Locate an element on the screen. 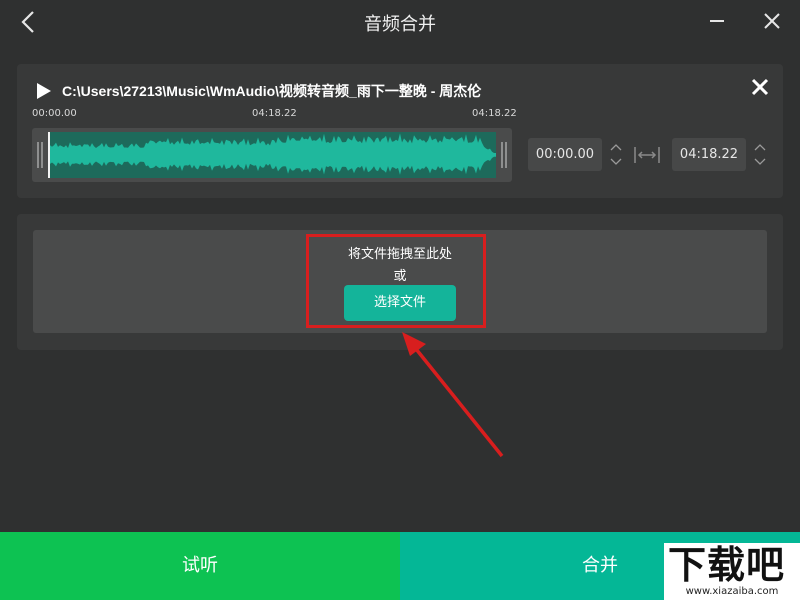 Image resolution: width=800 pixels, height=600 pixels. range-icon is located at coordinates (647, 155).